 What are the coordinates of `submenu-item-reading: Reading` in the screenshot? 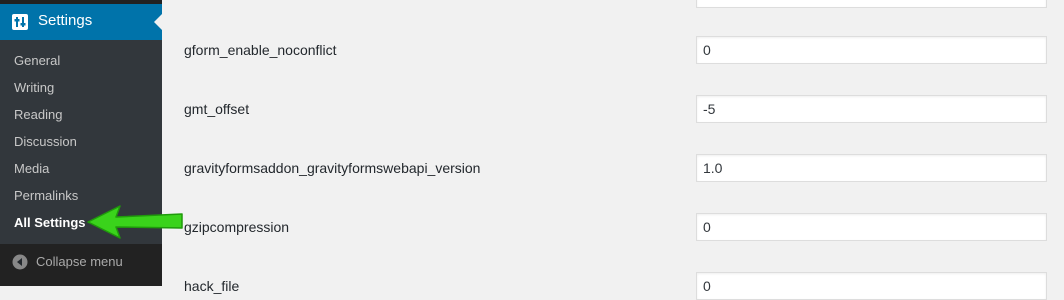 It's located at (38, 114).